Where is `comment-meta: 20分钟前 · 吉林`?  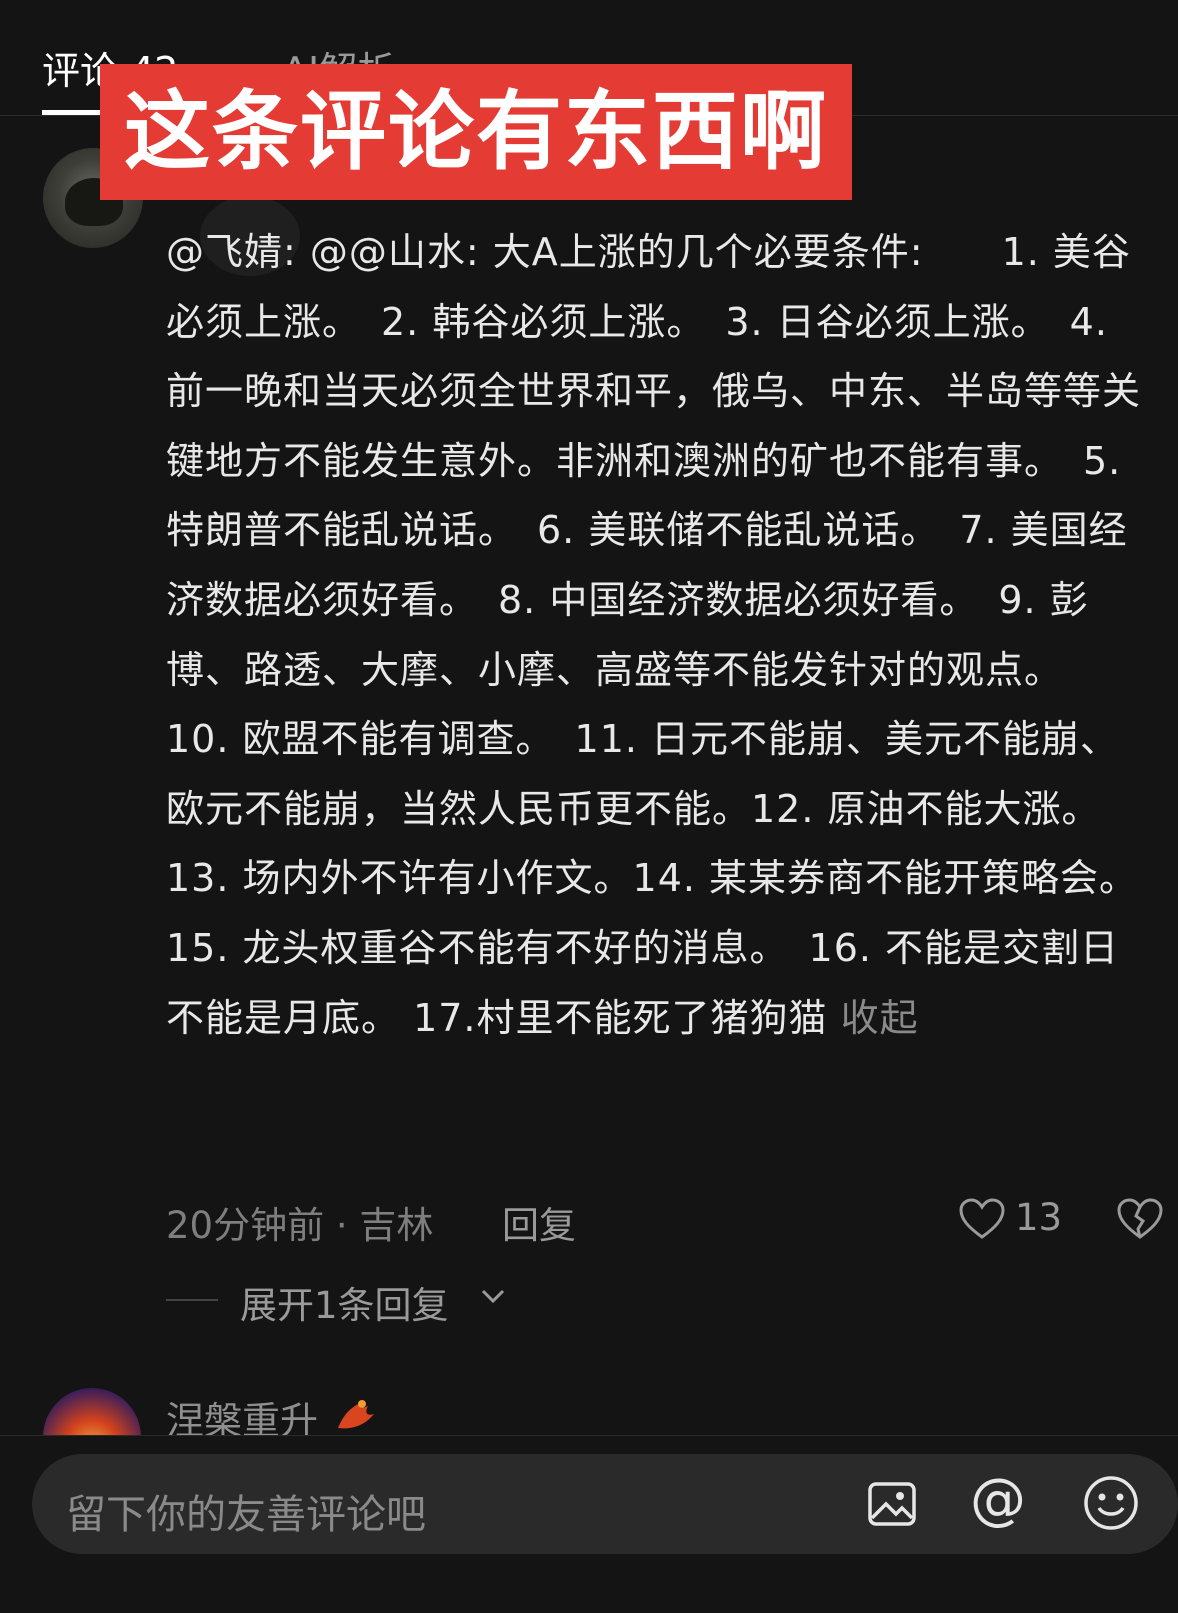
comment-meta: 20分钟前 · 吉林 is located at coordinates (300, 1225).